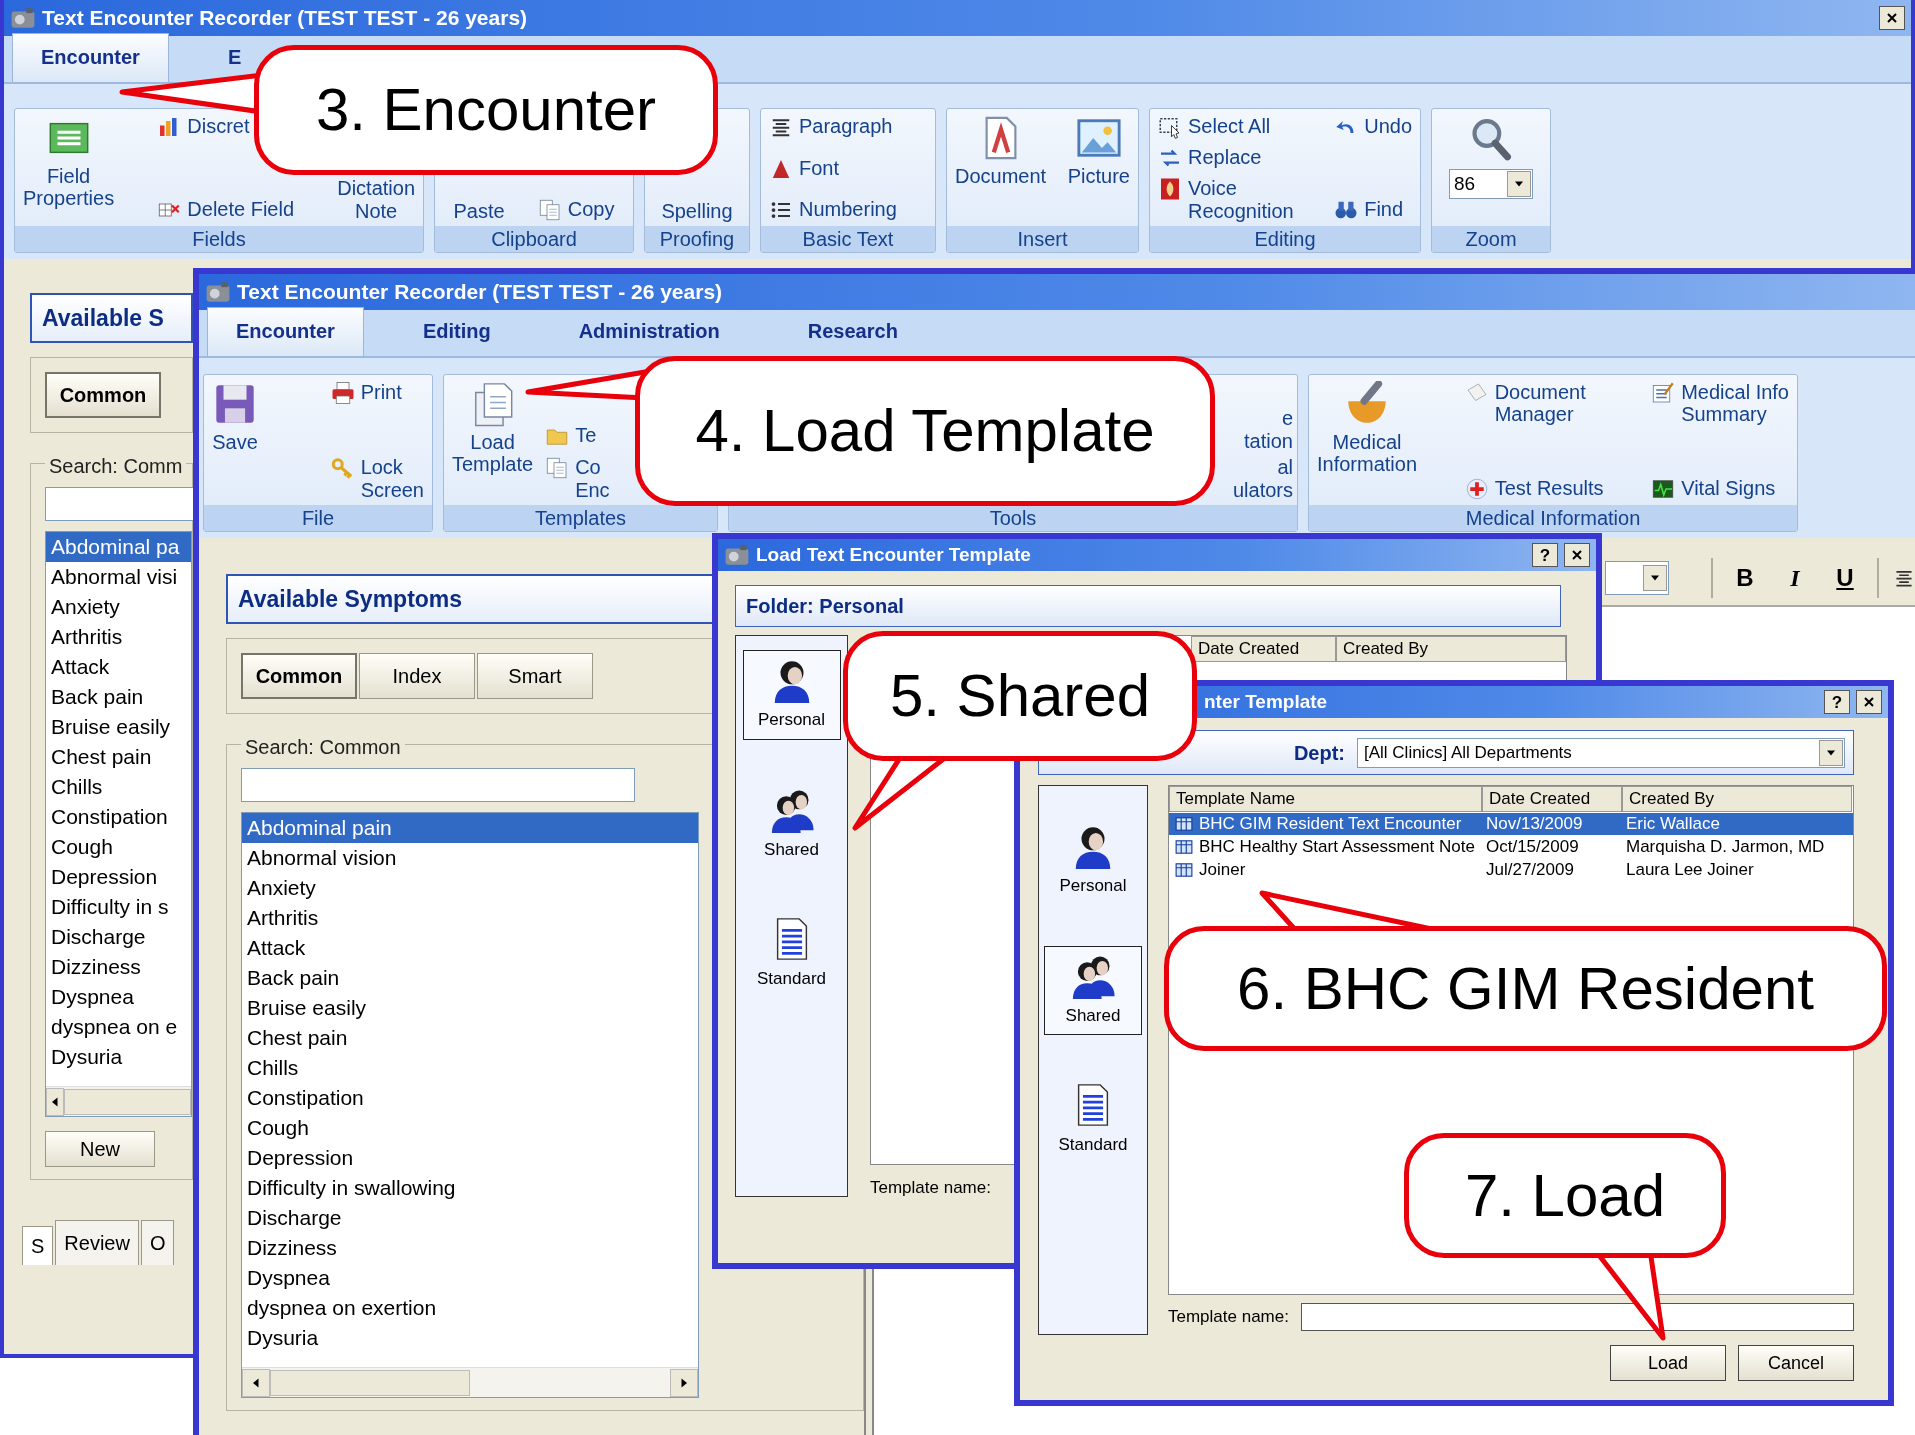 The width and height of the screenshot is (1915, 1435). I want to click on ribbon-button: Select All, so click(1240, 127).